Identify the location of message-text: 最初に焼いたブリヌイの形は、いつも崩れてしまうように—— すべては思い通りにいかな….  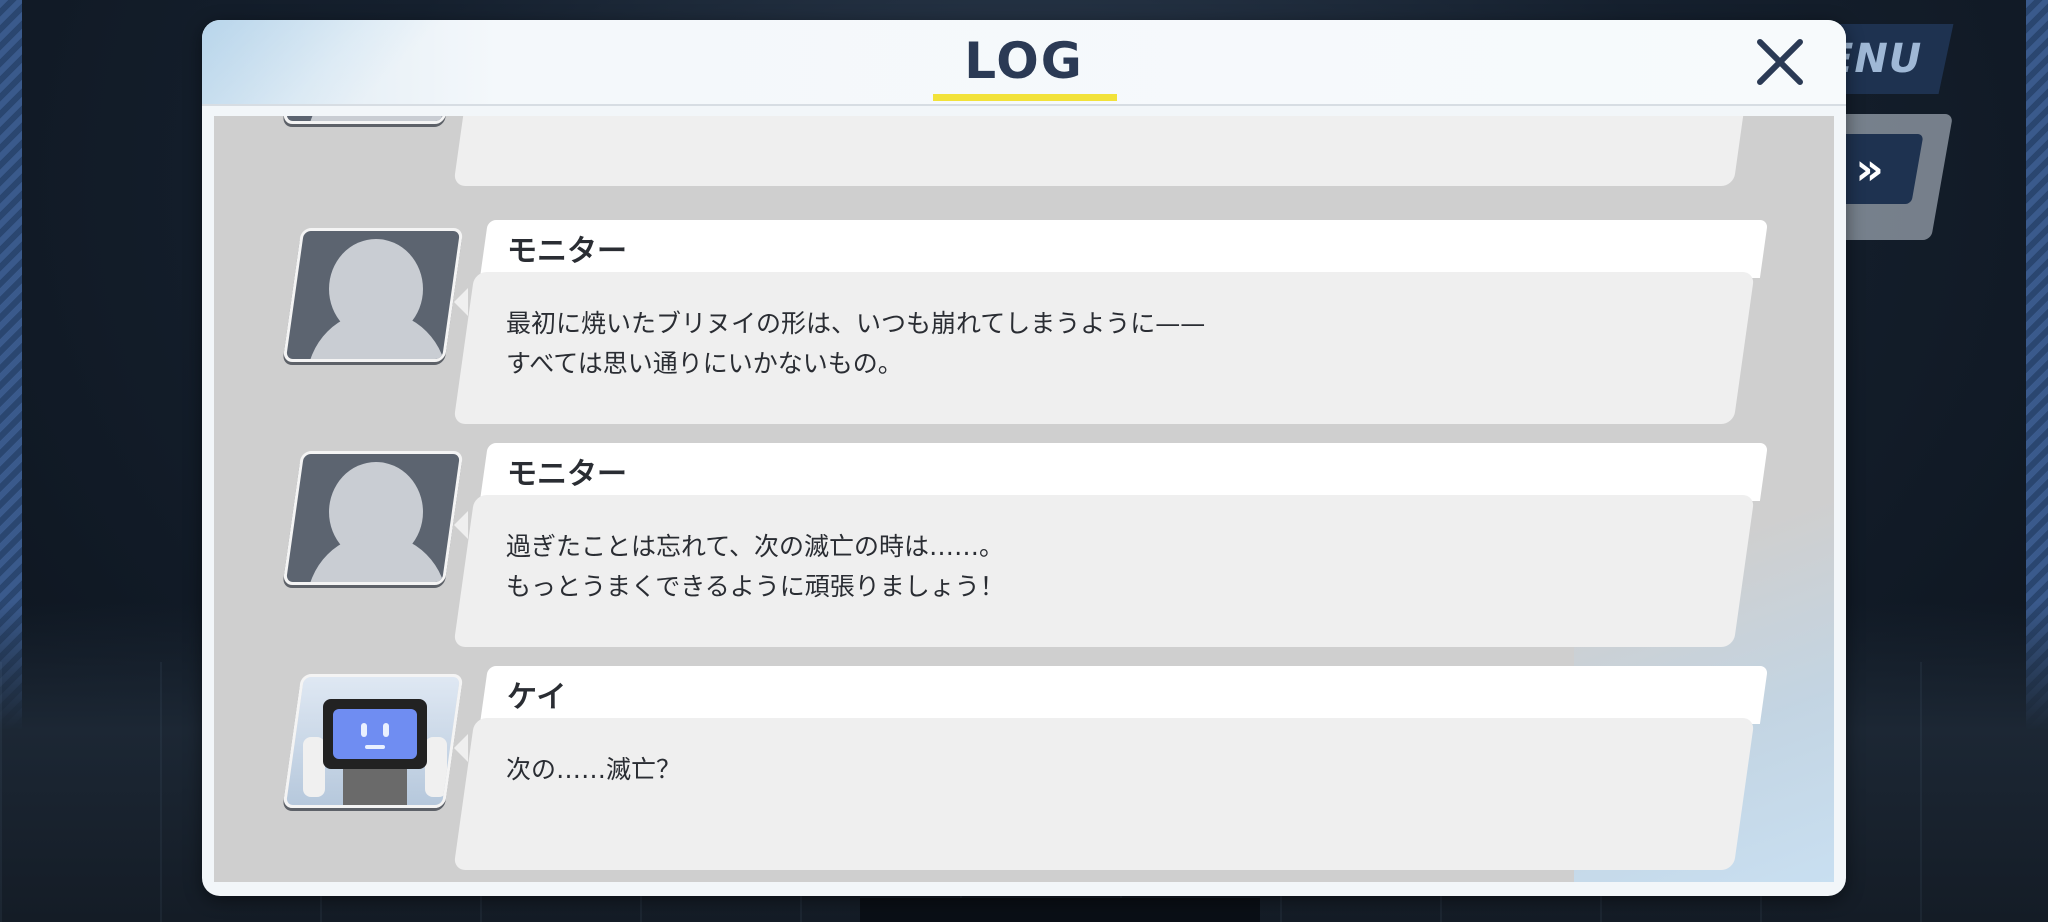
(856, 343).